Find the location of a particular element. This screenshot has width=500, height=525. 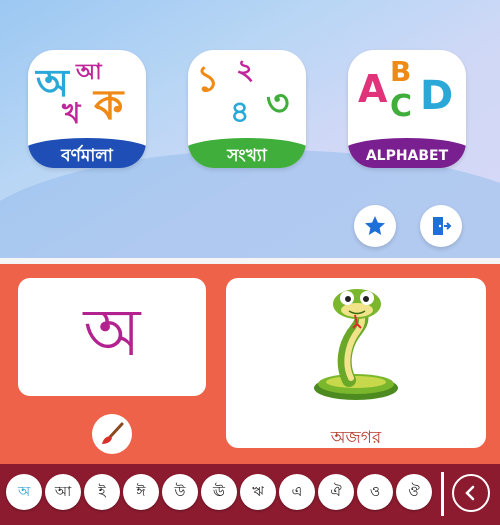

paint-button is located at coordinates (112, 434).